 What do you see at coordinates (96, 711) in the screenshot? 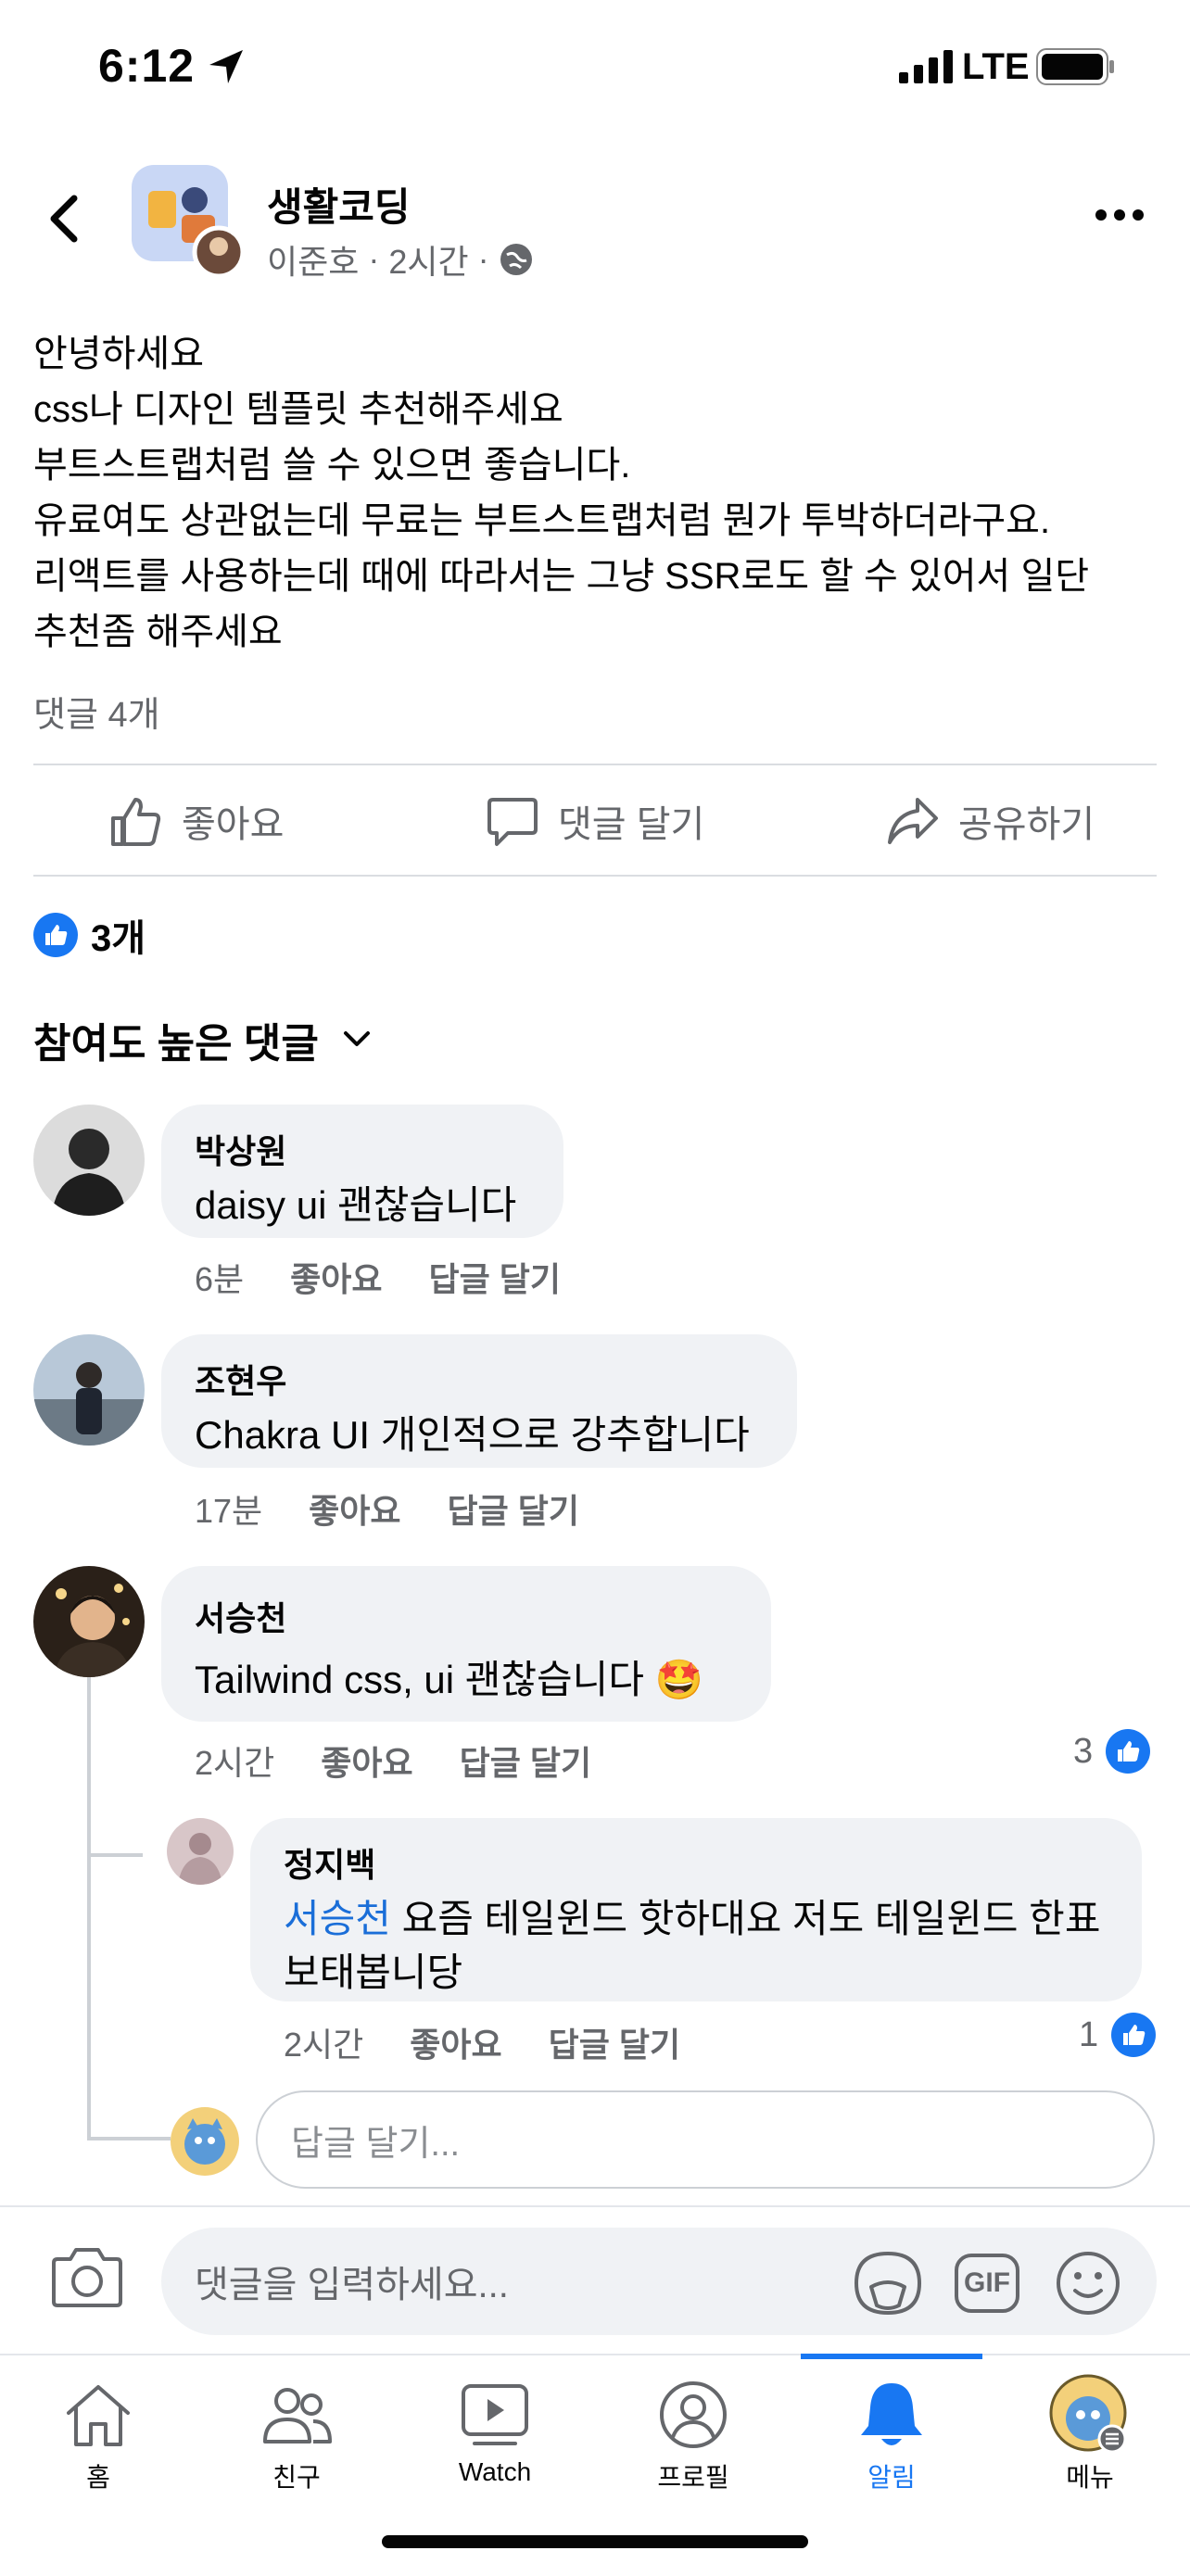
I see `comment-count: 댓글 4개` at bounding box center [96, 711].